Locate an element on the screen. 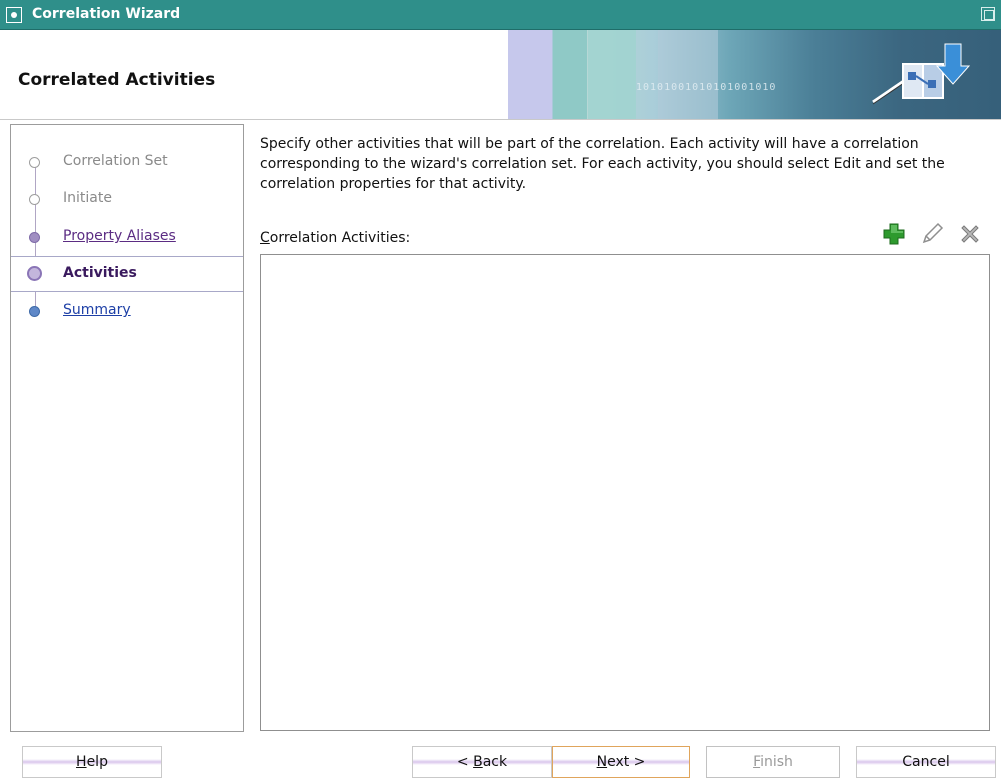 Image resolution: width=1001 pixels, height=778 pixels. step-correlation-set: Correlation Set is located at coordinates (127, 162).